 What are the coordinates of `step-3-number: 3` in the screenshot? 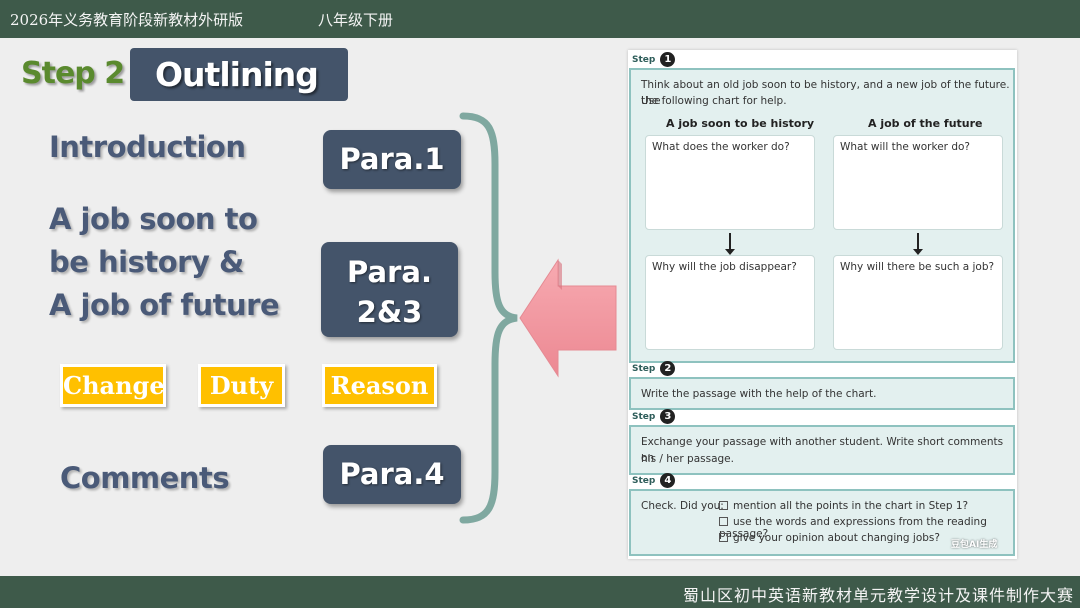 It's located at (668, 416).